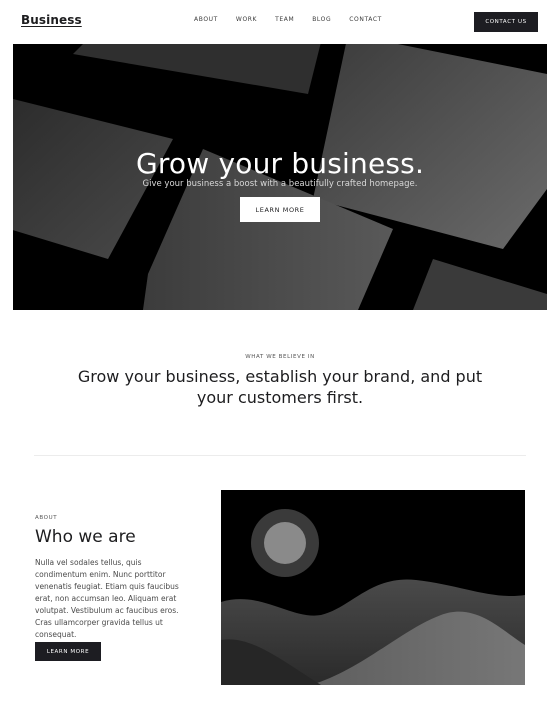 Image resolution: width=560 pixels, height=720 pixels. I want to click on nav-link-contact: CONTACT, so click(365, 19).